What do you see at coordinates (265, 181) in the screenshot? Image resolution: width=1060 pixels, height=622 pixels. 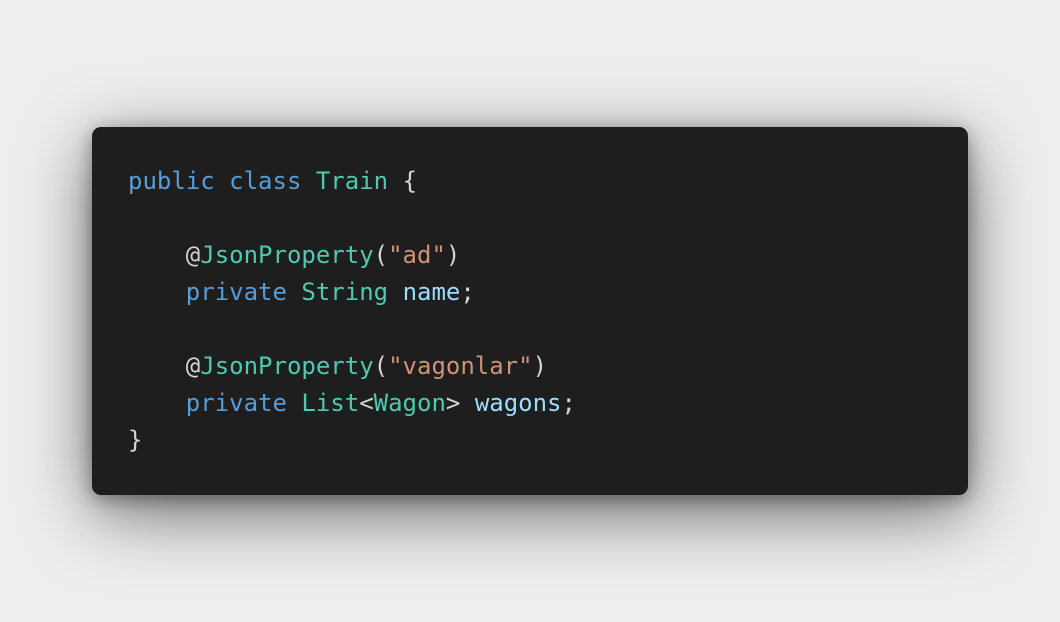 I see `keyword-class: class` at bounding box center [265, 181].